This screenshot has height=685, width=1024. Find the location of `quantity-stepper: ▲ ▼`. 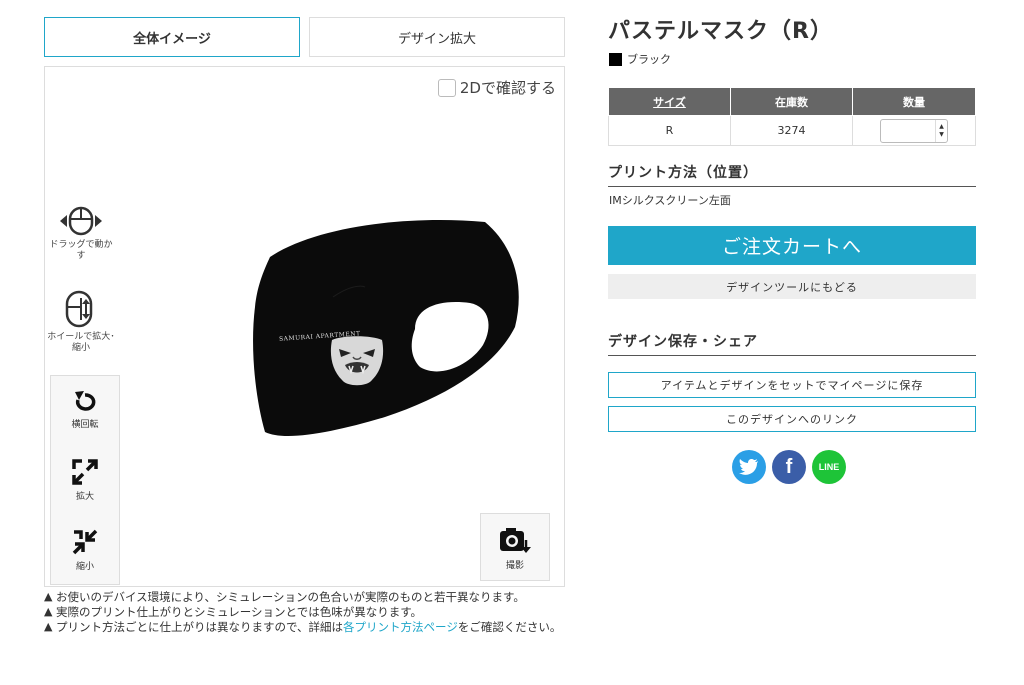

quantity-stepper: ▲ ▼ is located at coordinates (914, 130).